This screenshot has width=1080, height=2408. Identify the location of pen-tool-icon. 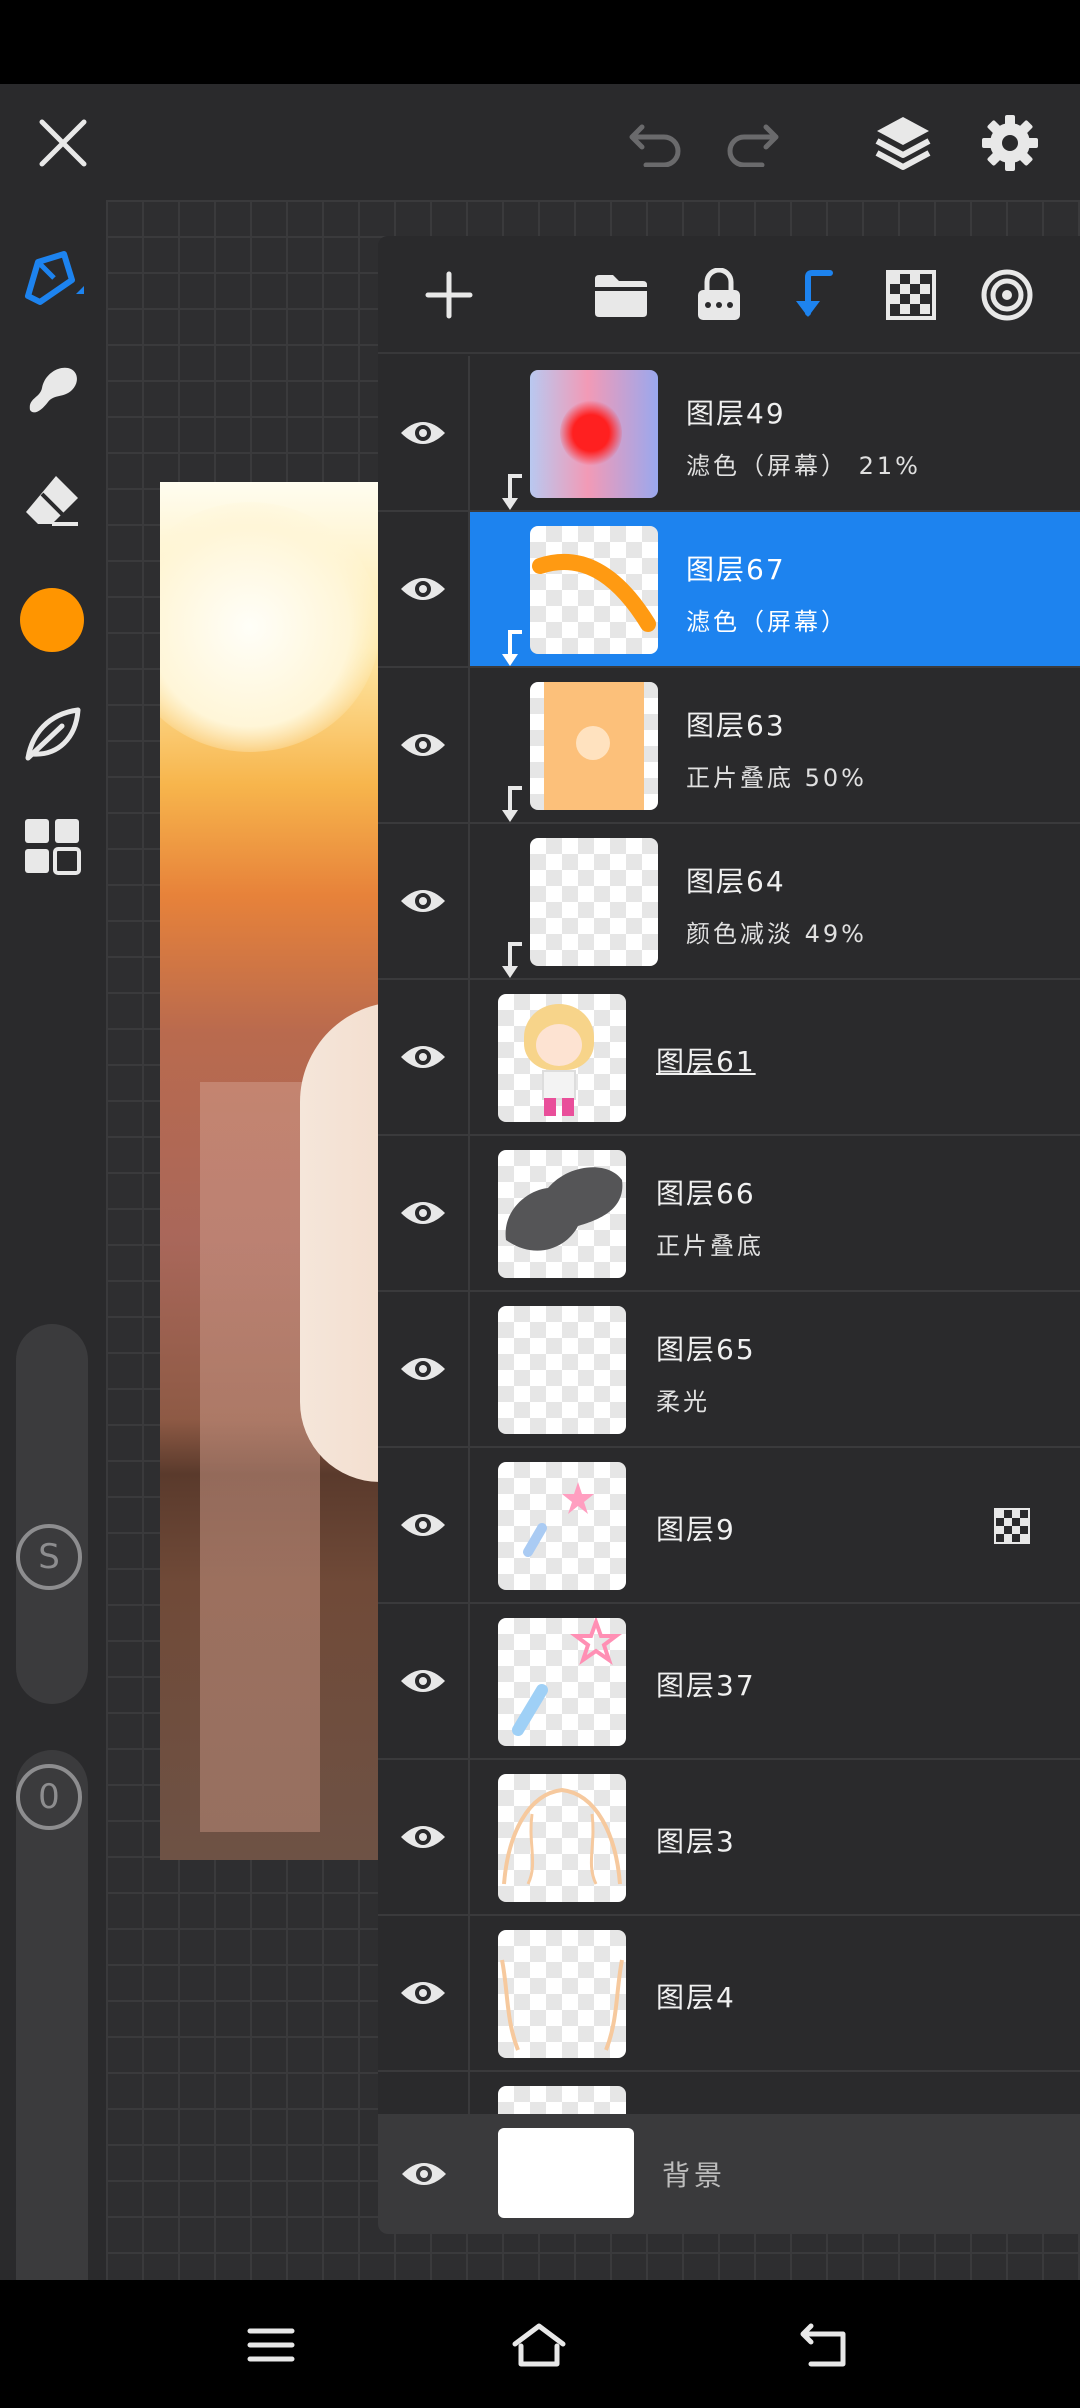
(54, 278).